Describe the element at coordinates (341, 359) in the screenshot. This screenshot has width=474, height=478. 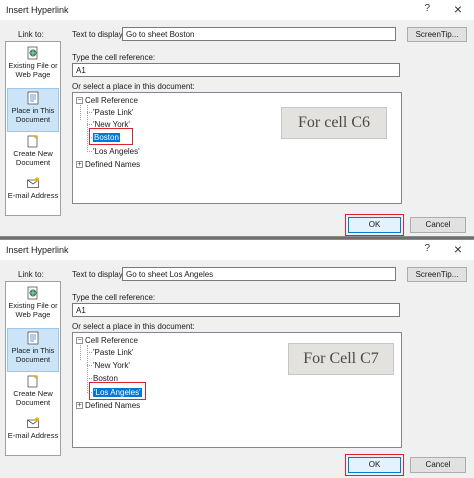
I see `callout-label: For Cell C7` at that location.